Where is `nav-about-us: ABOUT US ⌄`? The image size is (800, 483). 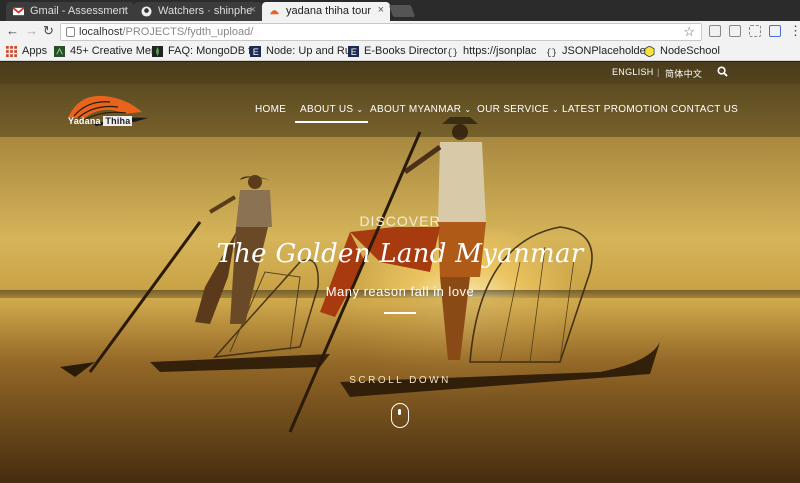
nav-about-us: ABOUT US ⌄ is located at coordinates (331, 113).